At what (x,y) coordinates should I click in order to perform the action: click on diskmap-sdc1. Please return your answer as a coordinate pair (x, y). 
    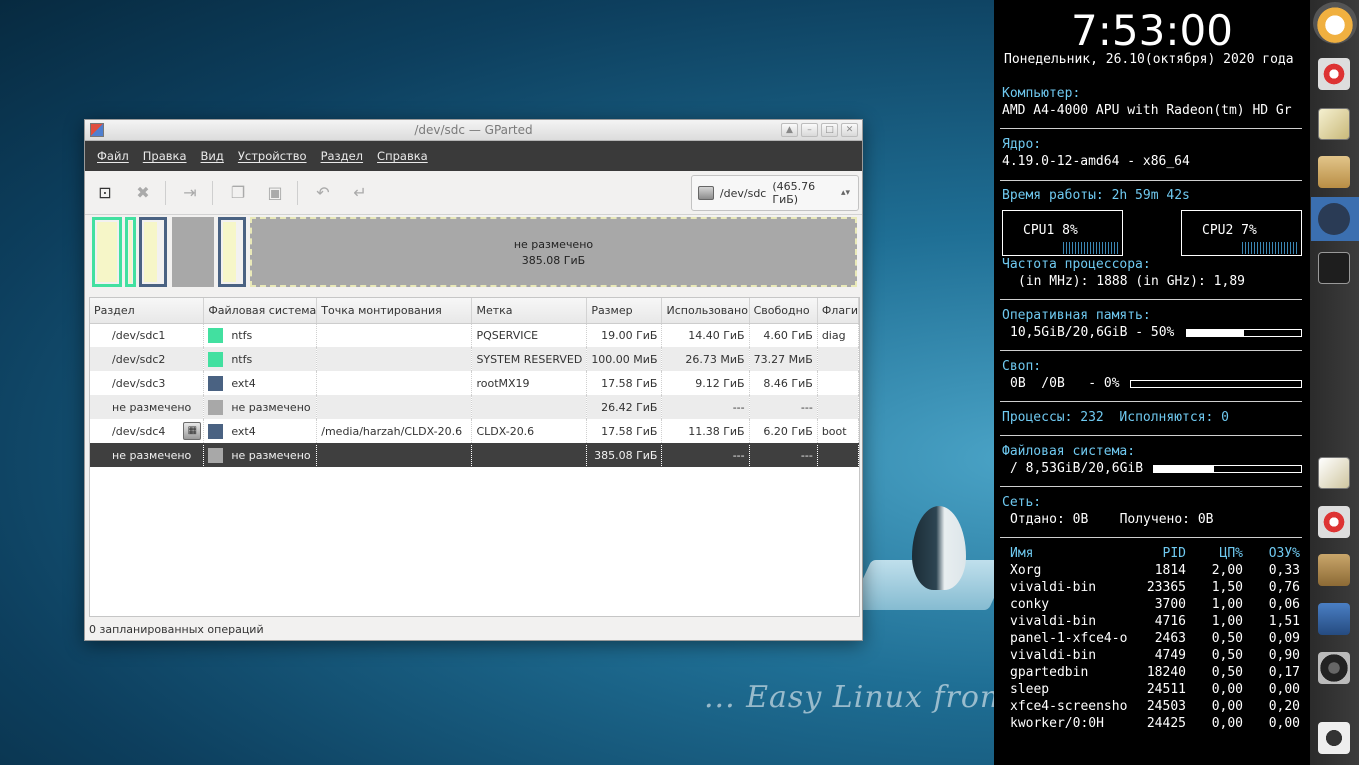
    Looking at the image, I should click on (107, 252).